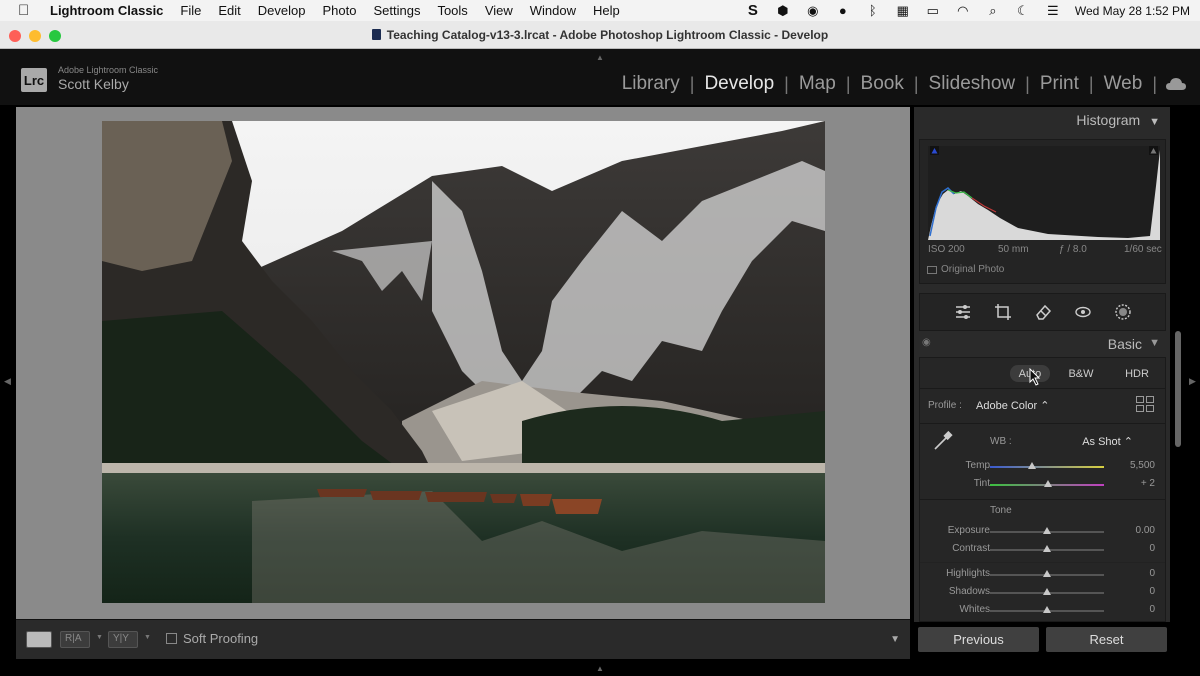 This screenshot has width=1200, height=676. I want to click on exposure-slider-row: Exposure 0.00, so click(1042, 532).